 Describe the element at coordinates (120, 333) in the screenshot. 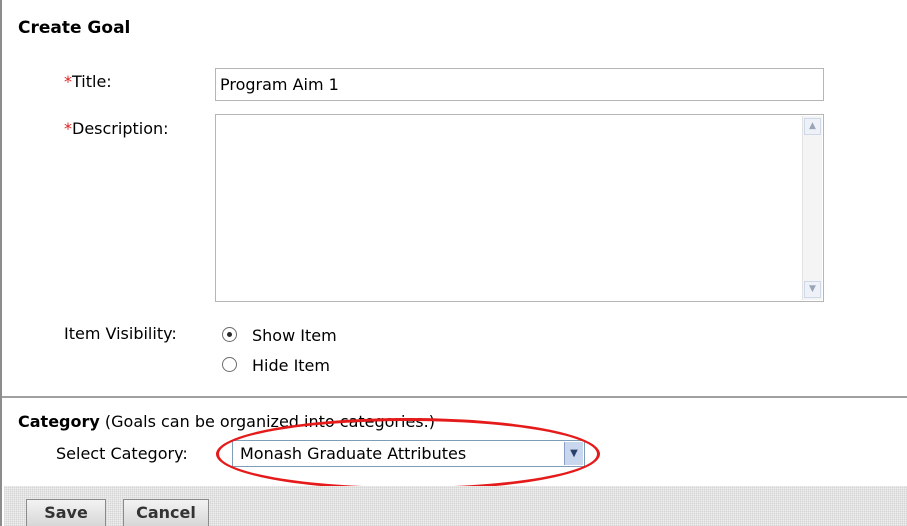

I see `visibility-label: Item Visibility:` at that location.